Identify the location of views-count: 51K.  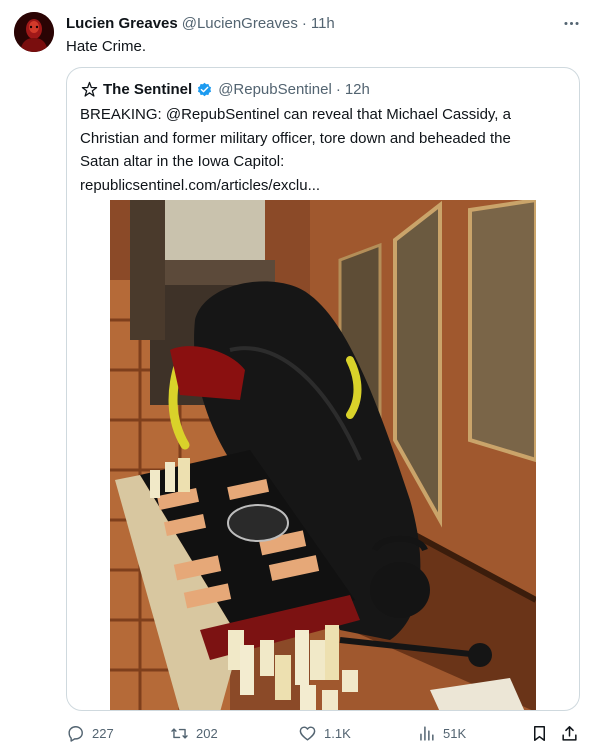
(455, 733).